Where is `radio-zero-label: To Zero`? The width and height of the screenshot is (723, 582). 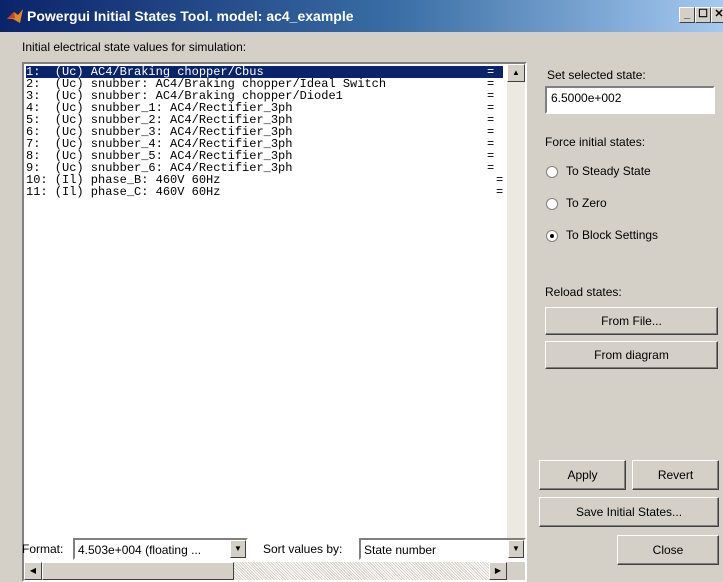 radio-zero-label: To Zero is located at coordinates (586, 203).